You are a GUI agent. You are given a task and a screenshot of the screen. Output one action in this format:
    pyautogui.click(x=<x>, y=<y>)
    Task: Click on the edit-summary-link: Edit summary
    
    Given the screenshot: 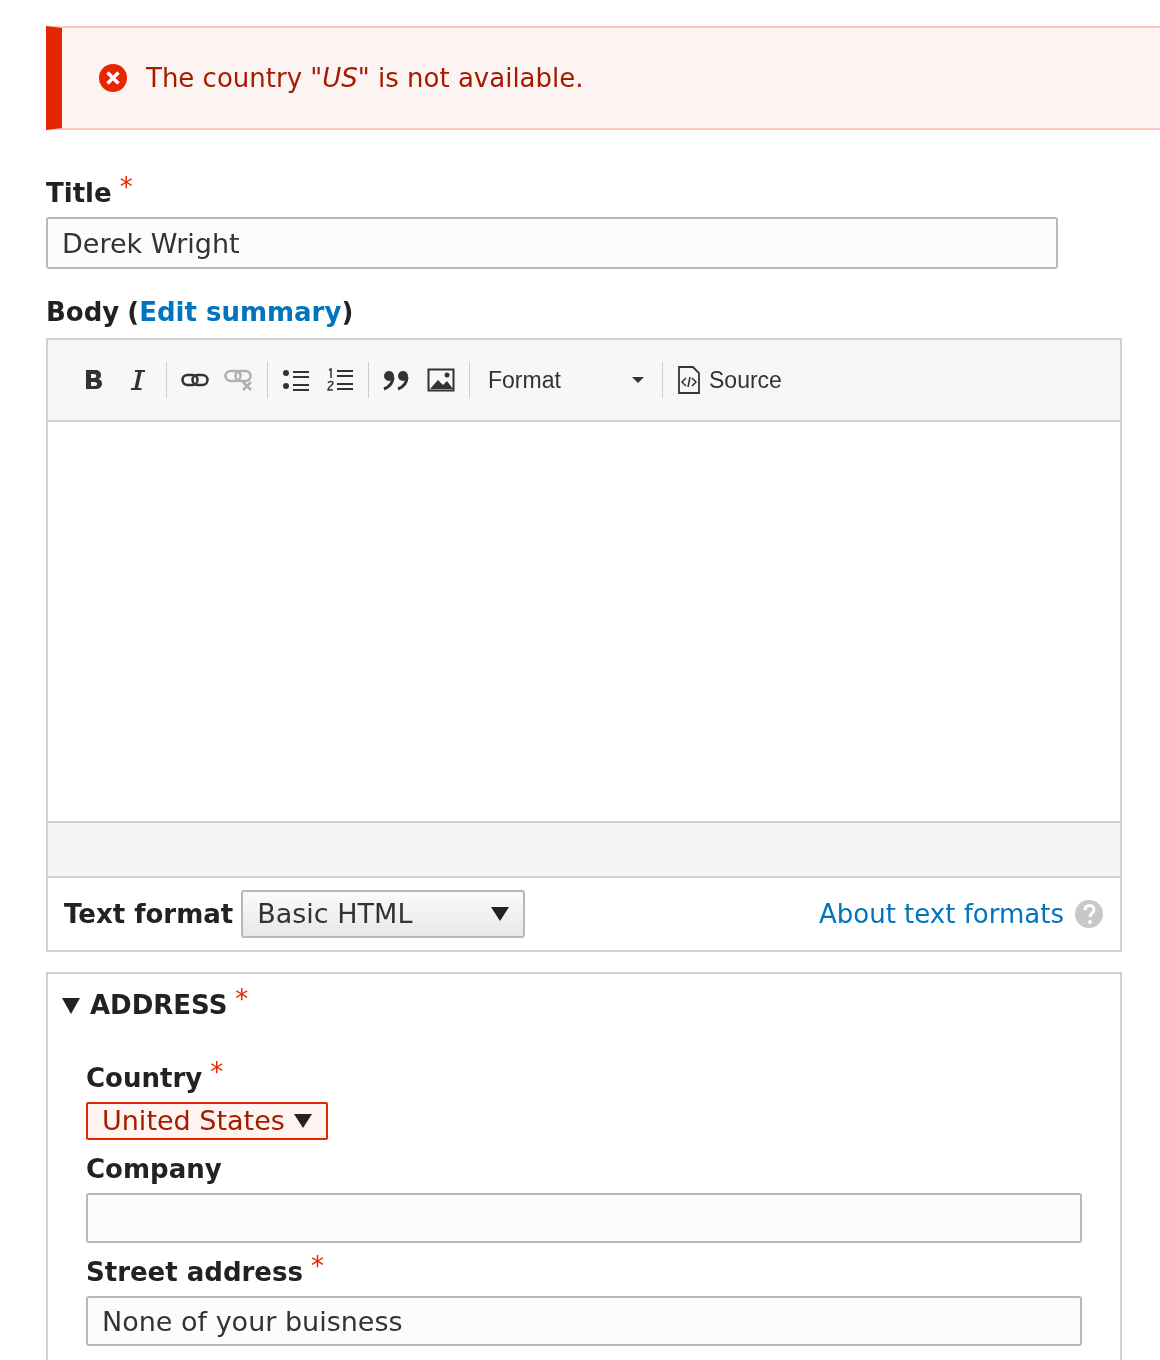 What is the action you would take?
    pyautogui.click(x=240, y=312)
    